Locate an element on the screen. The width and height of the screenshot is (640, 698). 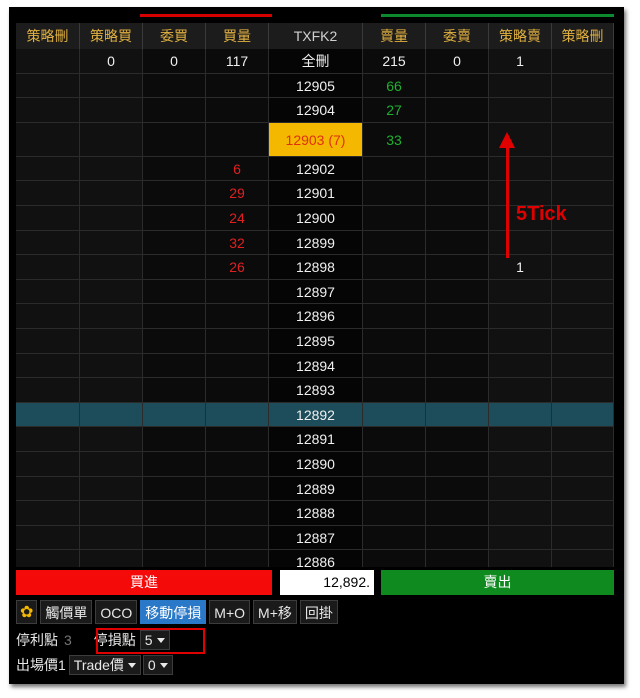
ask-volume-cell: 215 is located at coordinates (394, 61).